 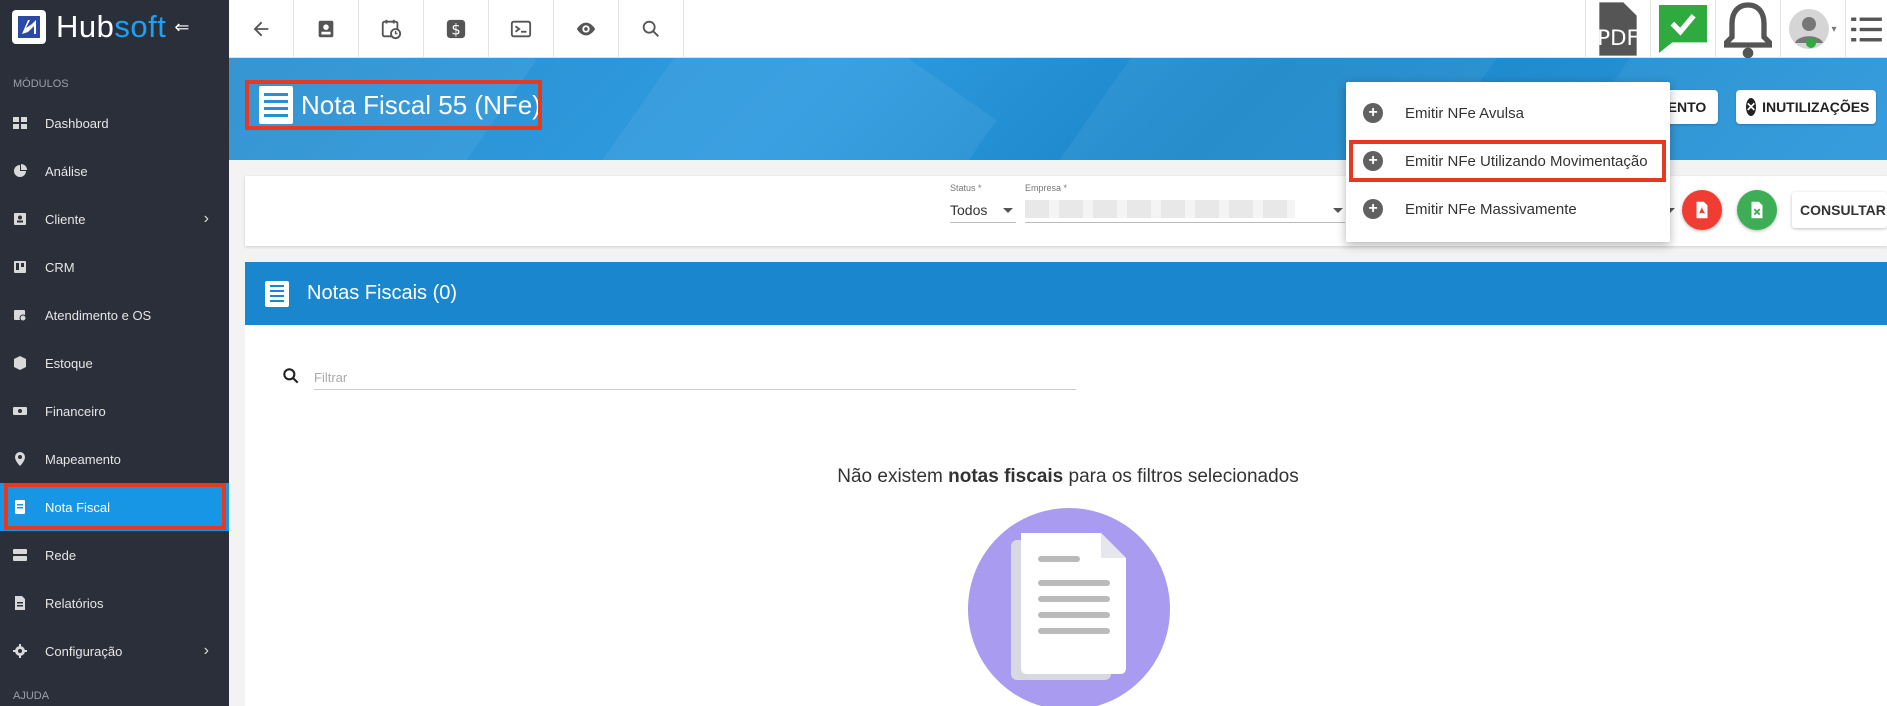 What do you see at coordinates (695, 378) in the screenshot?
I see `filter-input` at bounding box center [695, 378].